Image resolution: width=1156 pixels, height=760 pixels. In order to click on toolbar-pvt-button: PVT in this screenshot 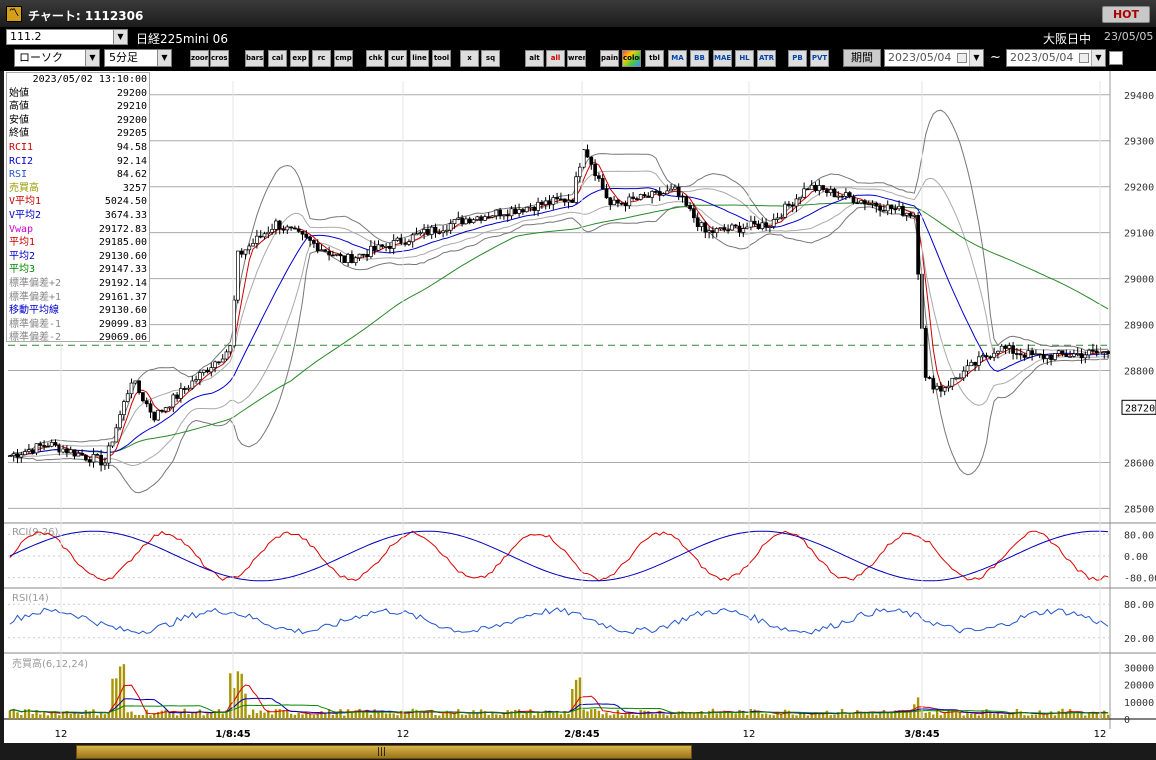, I will do `click(819, 58)`.